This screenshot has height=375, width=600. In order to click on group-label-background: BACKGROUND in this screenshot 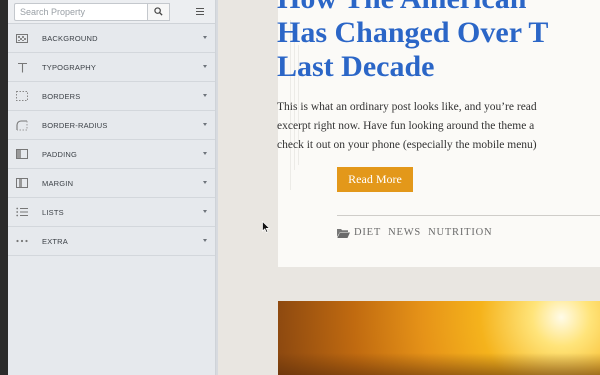, I will do `click(70, 38)`.